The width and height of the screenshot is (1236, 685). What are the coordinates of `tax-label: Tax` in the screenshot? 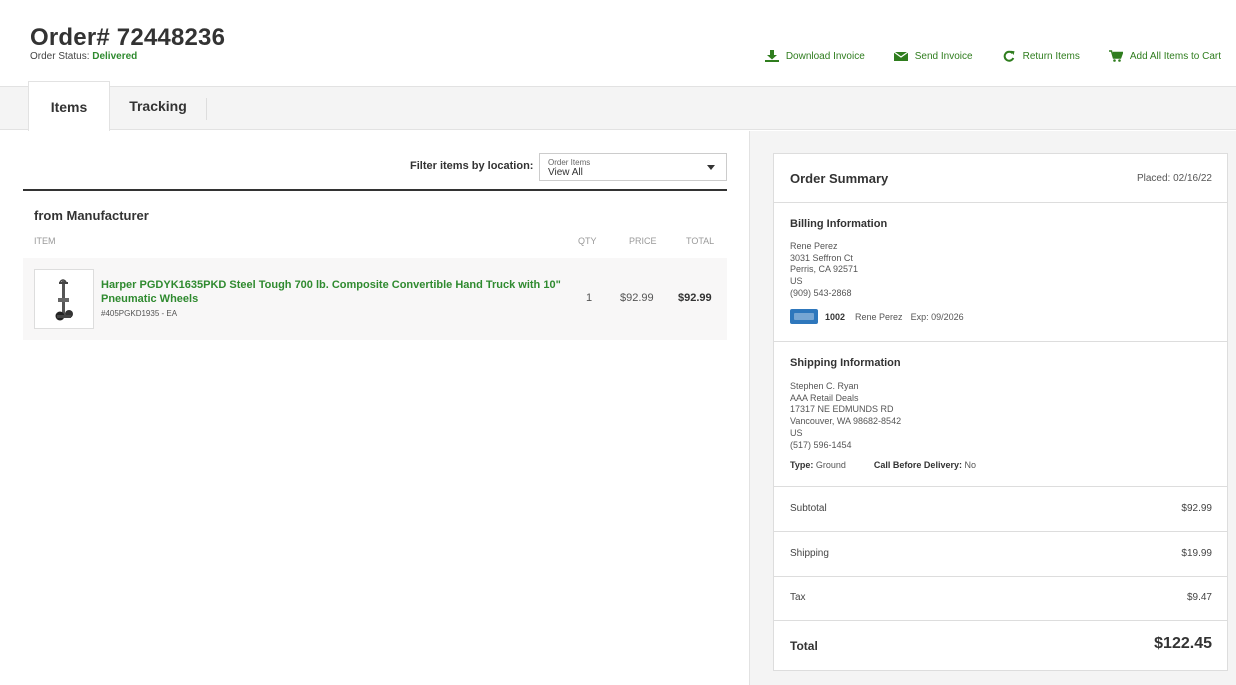 It's located at (798, 597).